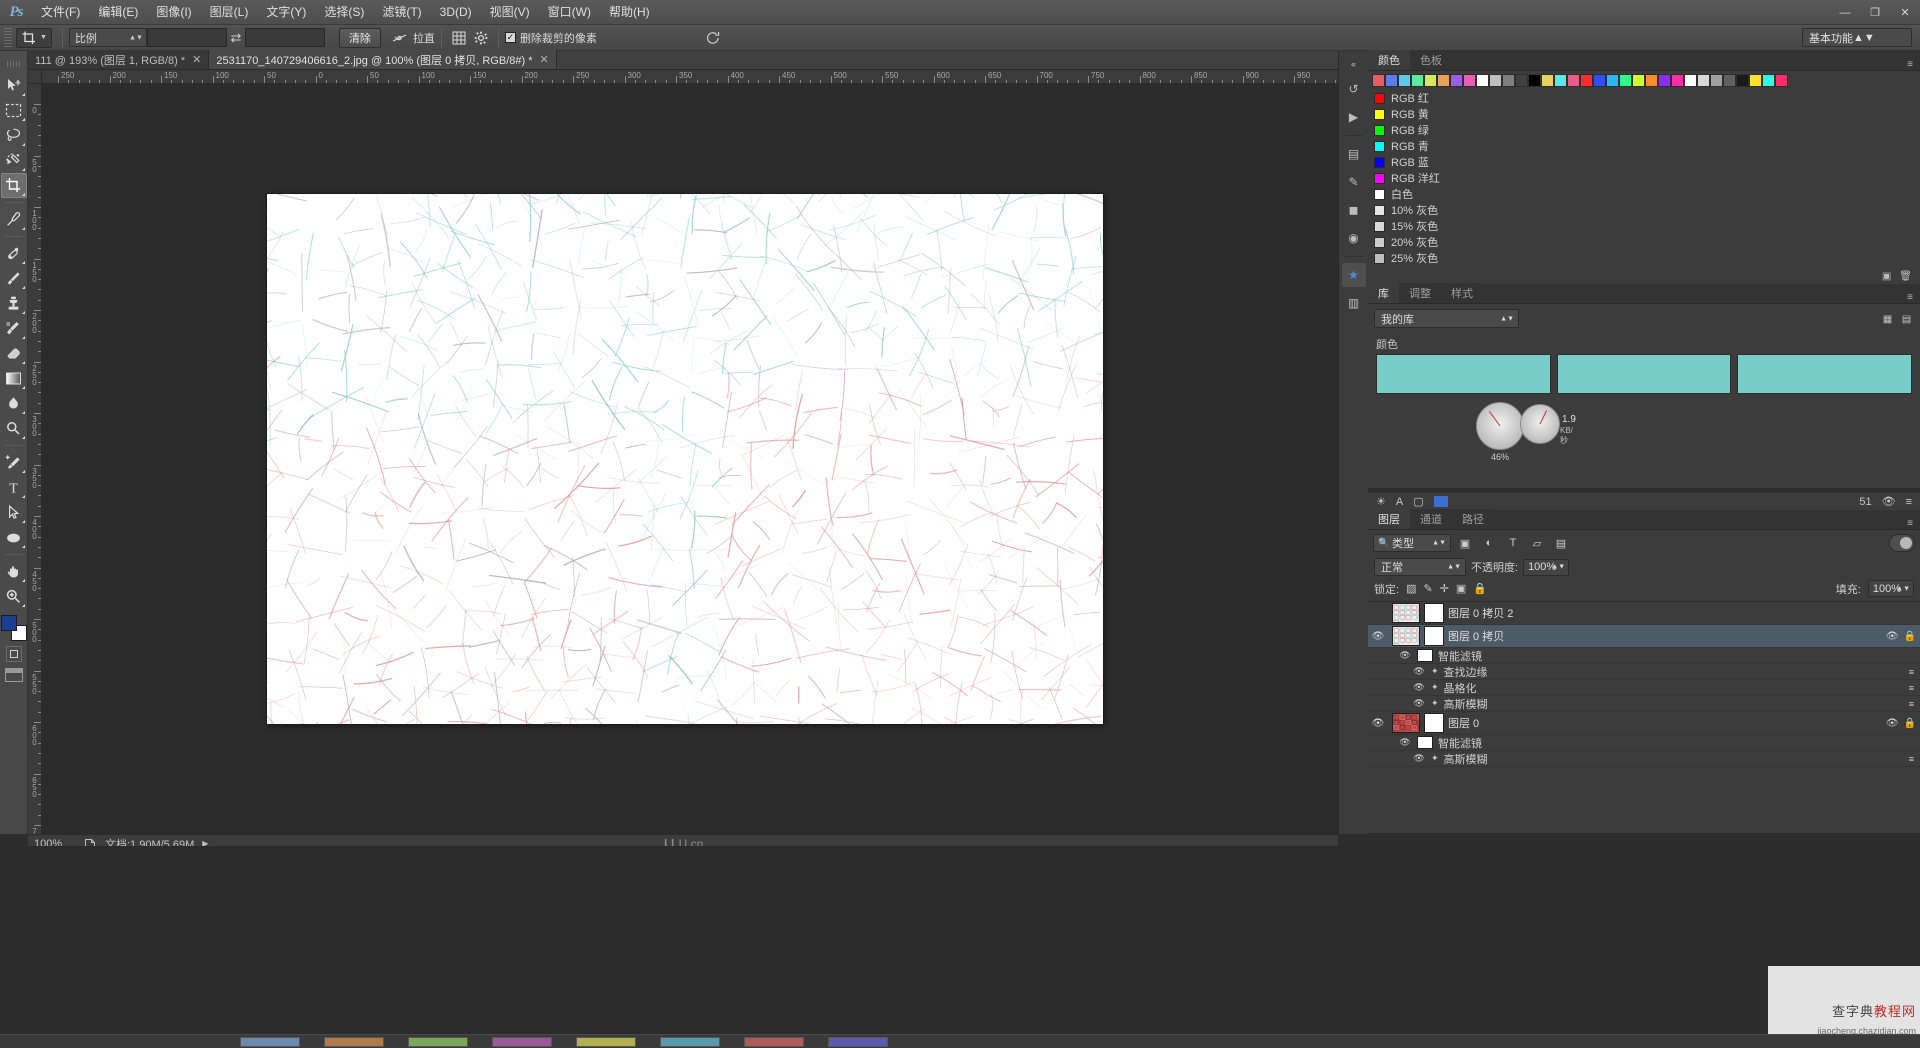 The width and height of the screenshot is (1920, 1048). Describe the element at coordinates (1446, 318) in the screenshot. I see `library-select: 我的库 ▲▼` at that location.